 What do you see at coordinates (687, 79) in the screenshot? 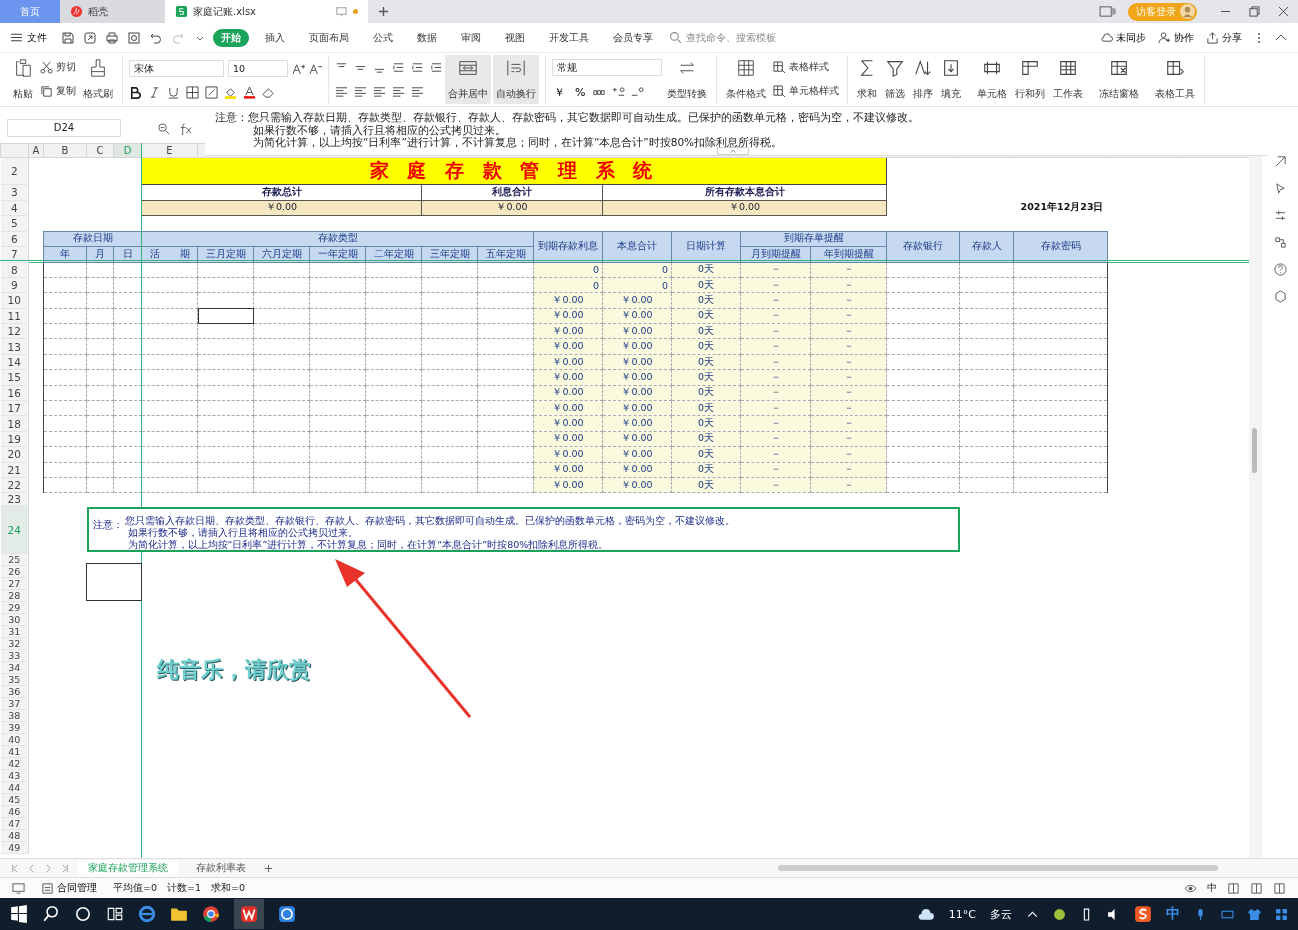
I see `type-convert-button: 类型转换` at bounding box center [687, 79].